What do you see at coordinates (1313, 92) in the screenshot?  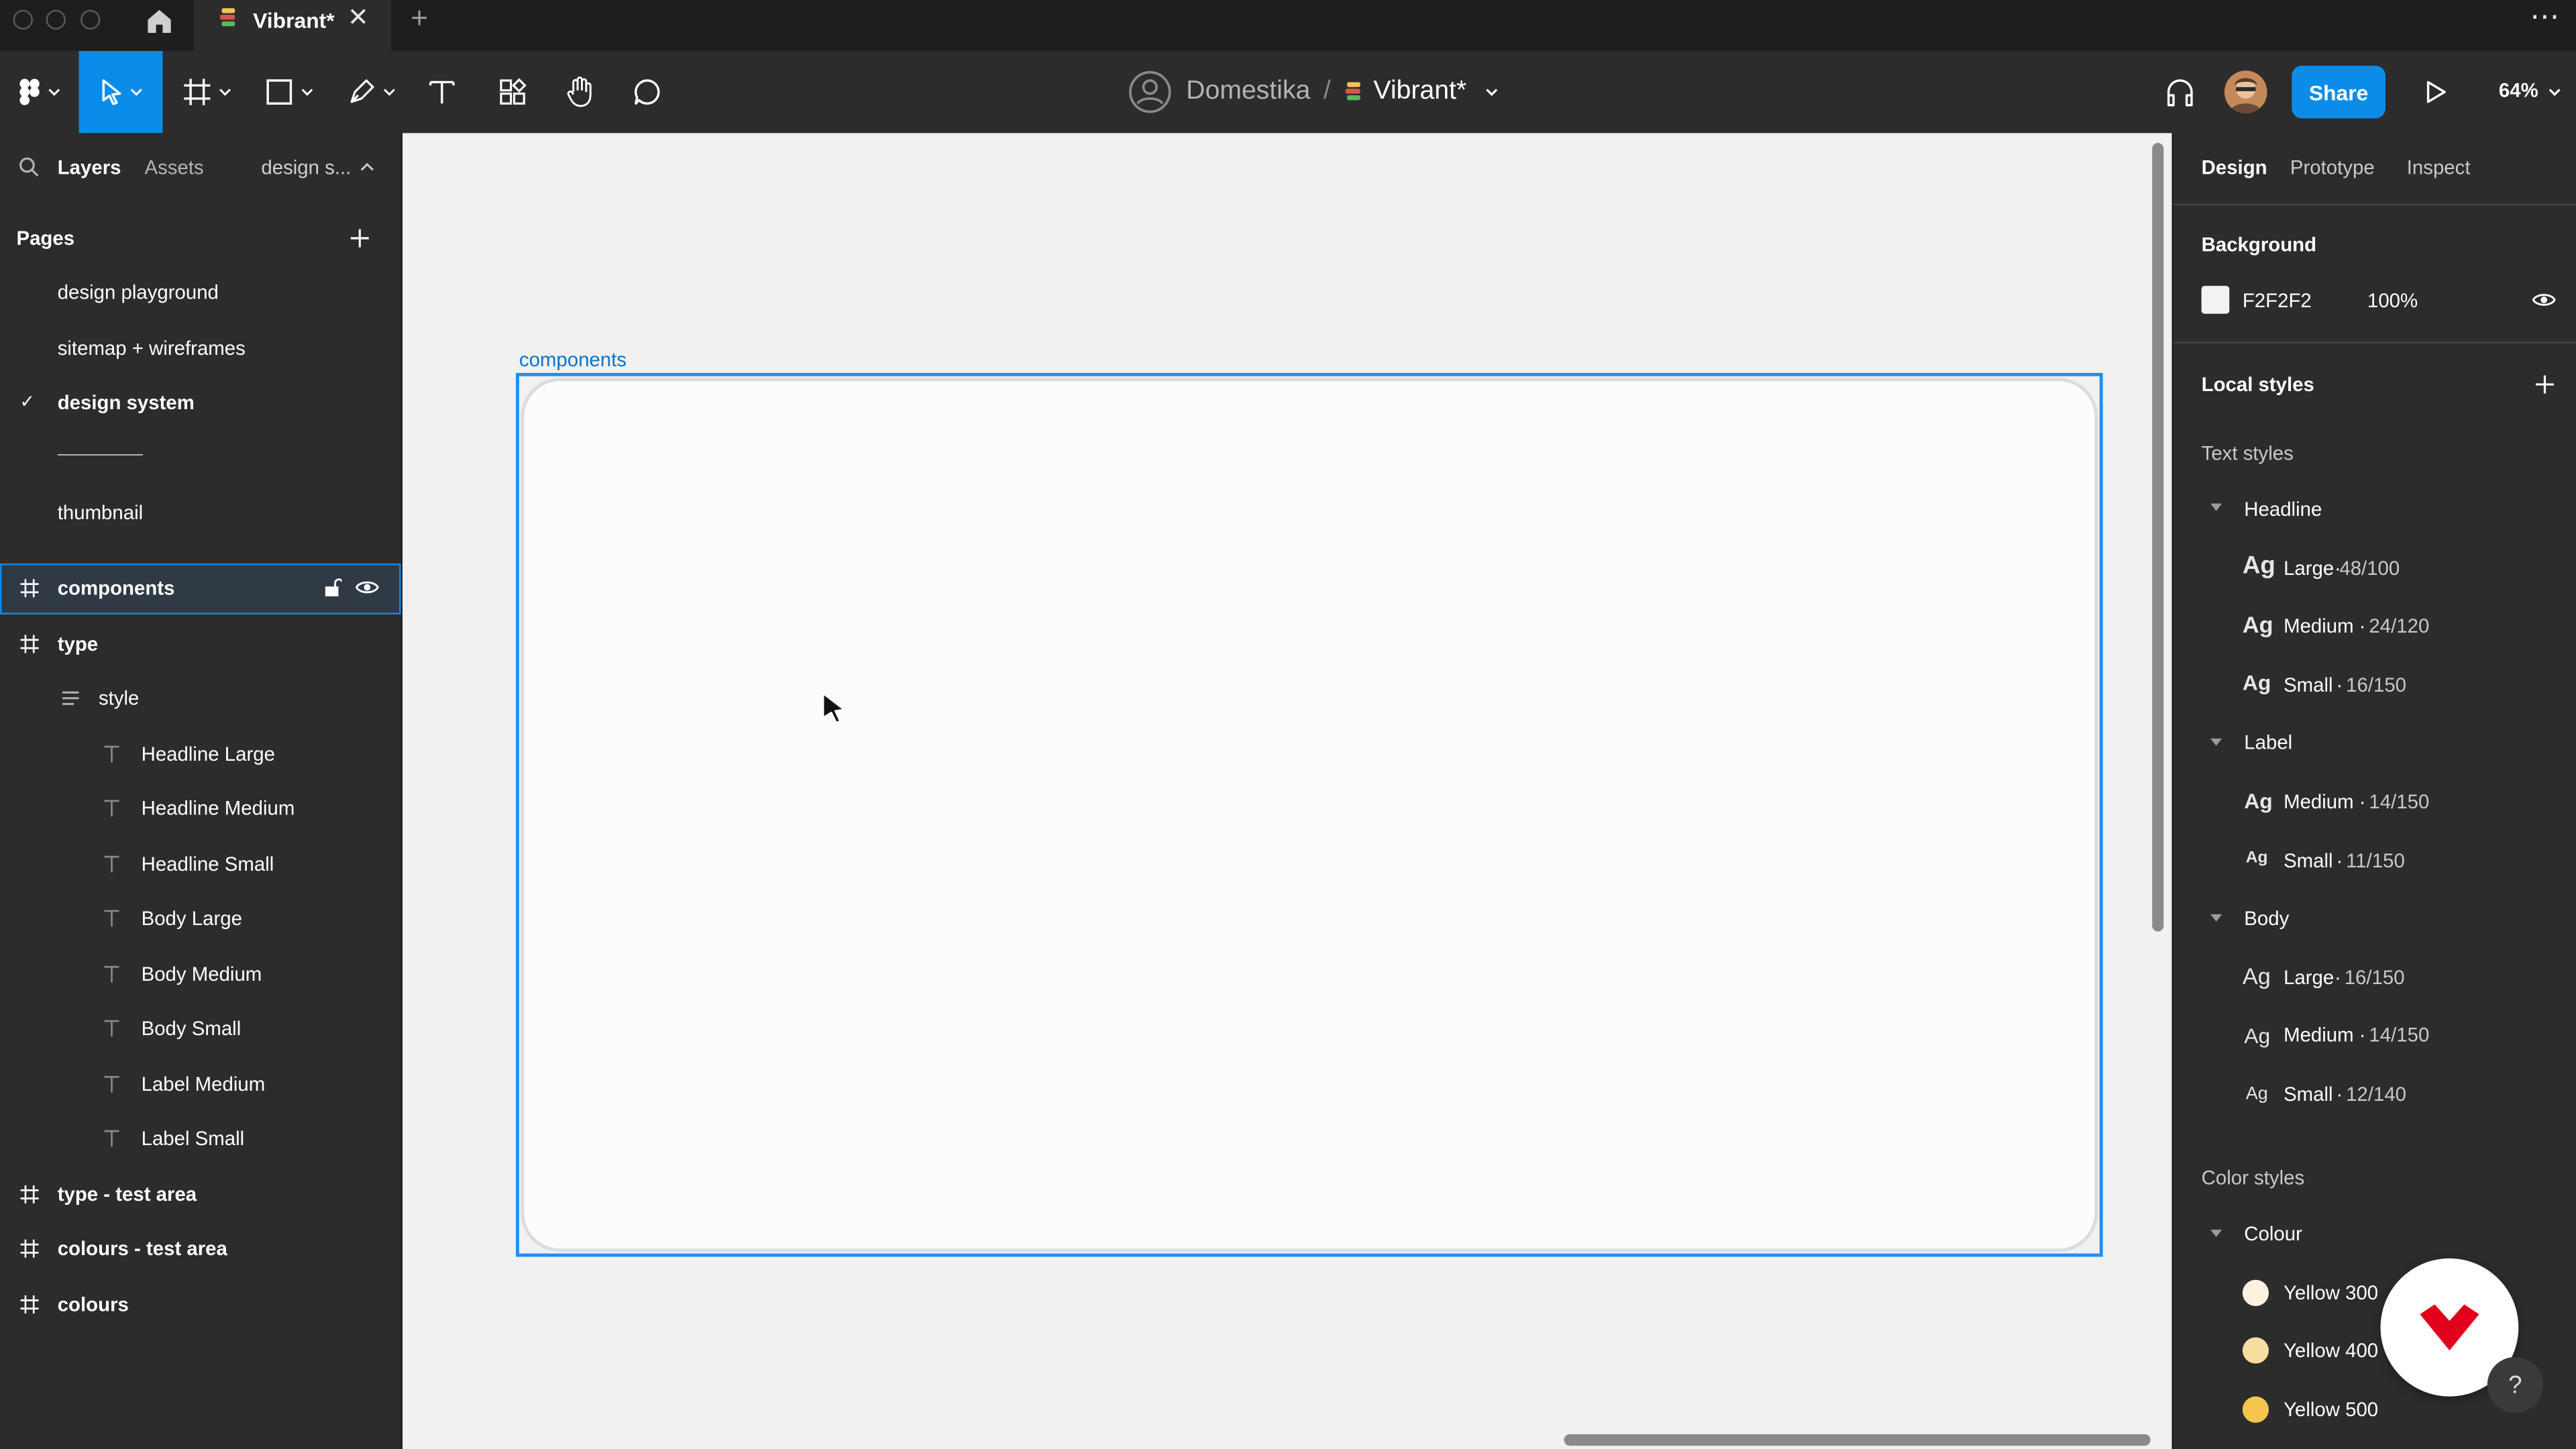 I see `breadcrumb: Domestika / Vibrant*` at bounding box center [1313, 92].